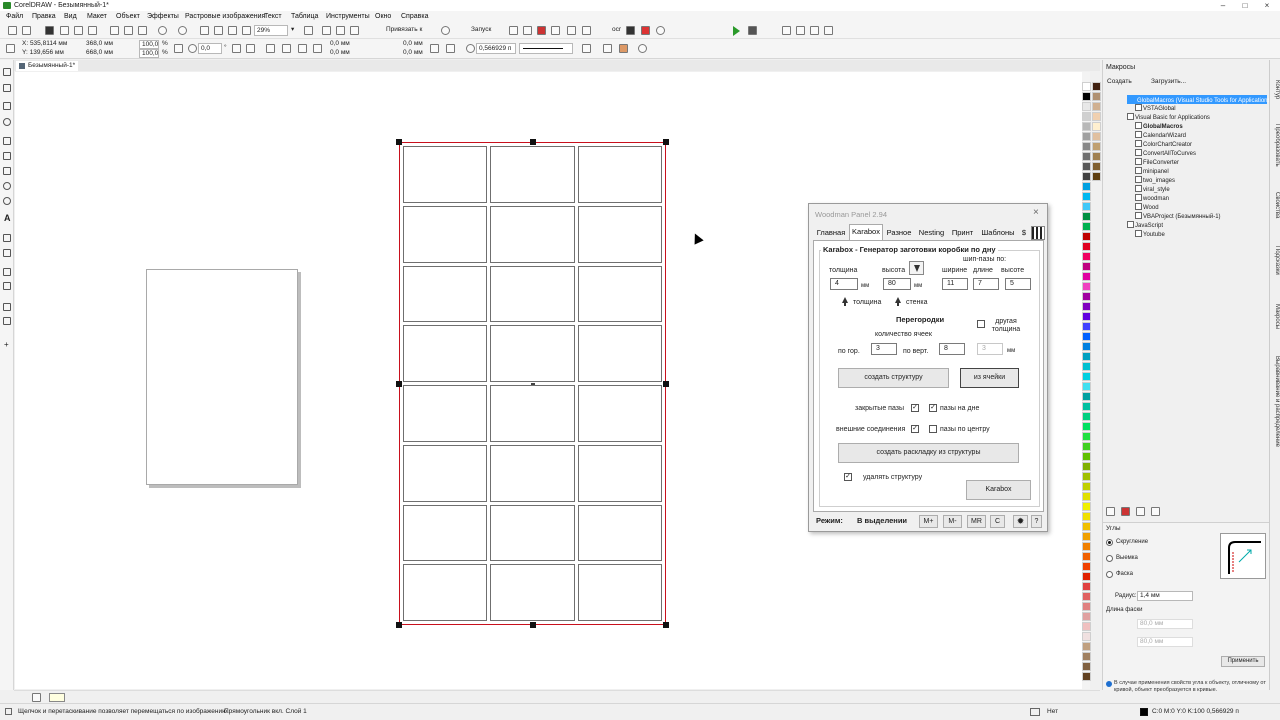  Describe the element at coordinates (623, 48) in the screenshot. I see `fill-icon` at that location.